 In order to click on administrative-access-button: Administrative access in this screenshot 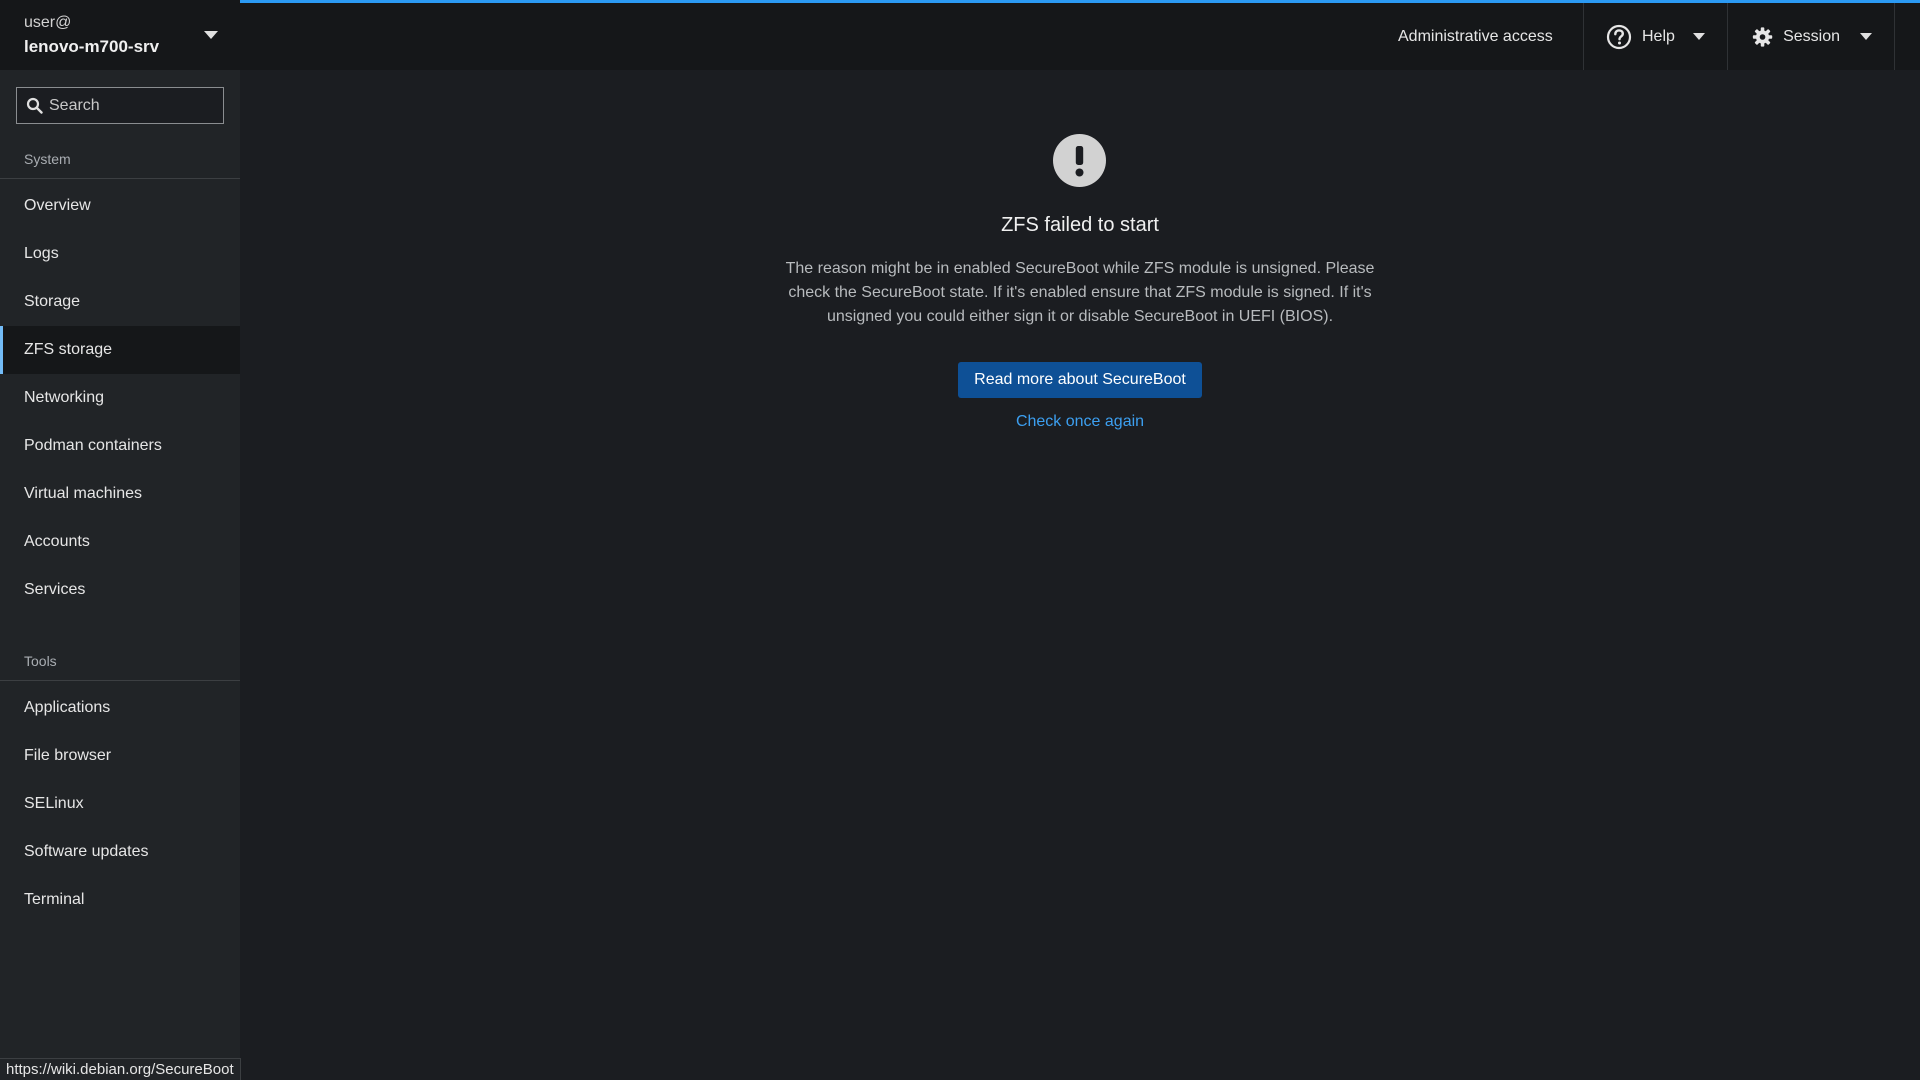, I will do `click(1491, 36)`.